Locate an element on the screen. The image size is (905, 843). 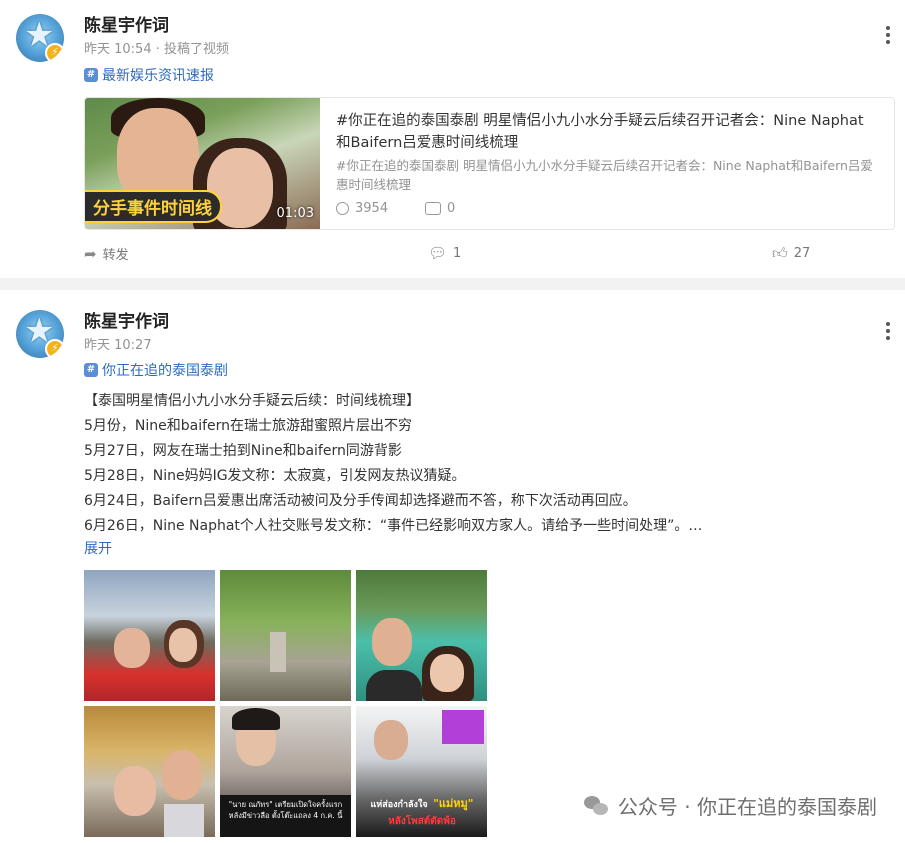
watermark-text: 公众号 · 你正在追的泰国泰剧 is located at coordinates (747, 807).